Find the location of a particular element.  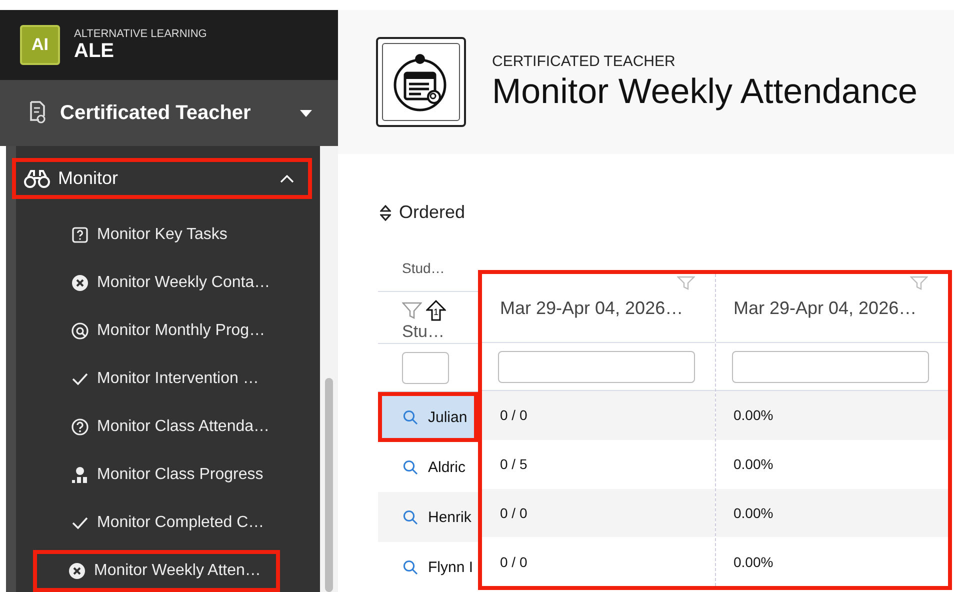

student-row: Flynn I is located at coordinates (428, 567).